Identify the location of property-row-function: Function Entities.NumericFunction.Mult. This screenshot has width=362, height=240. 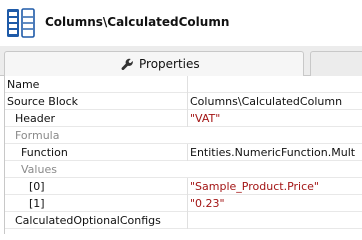
(183, 152).